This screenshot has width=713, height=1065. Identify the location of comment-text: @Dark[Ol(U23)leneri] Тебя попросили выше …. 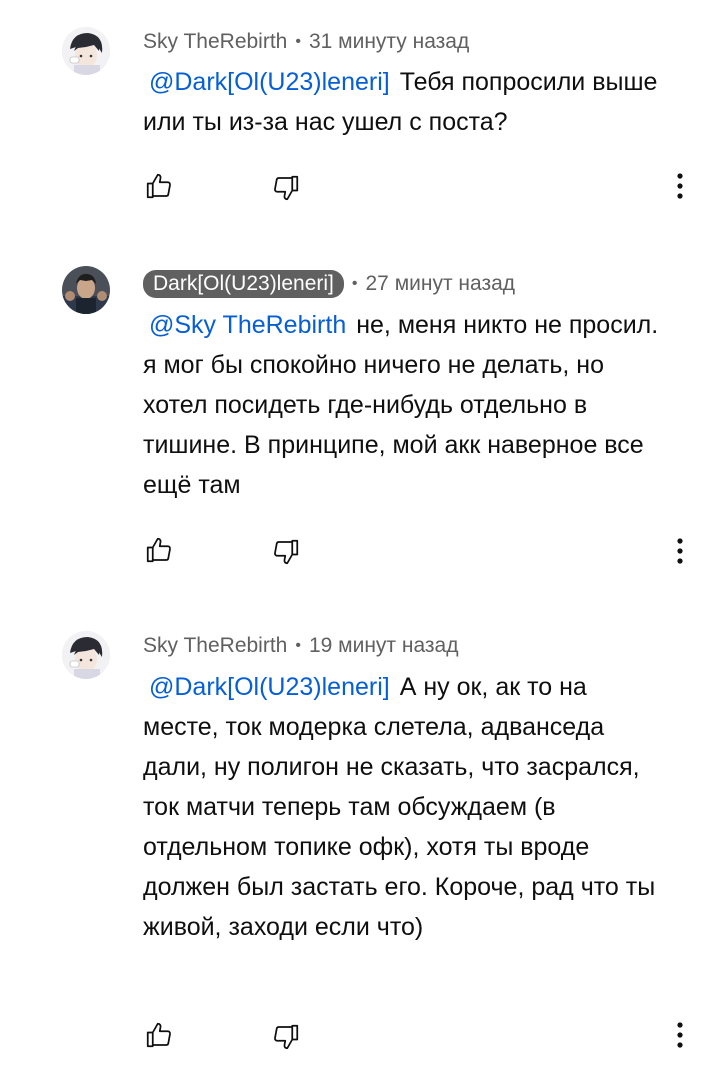
(408, 102).